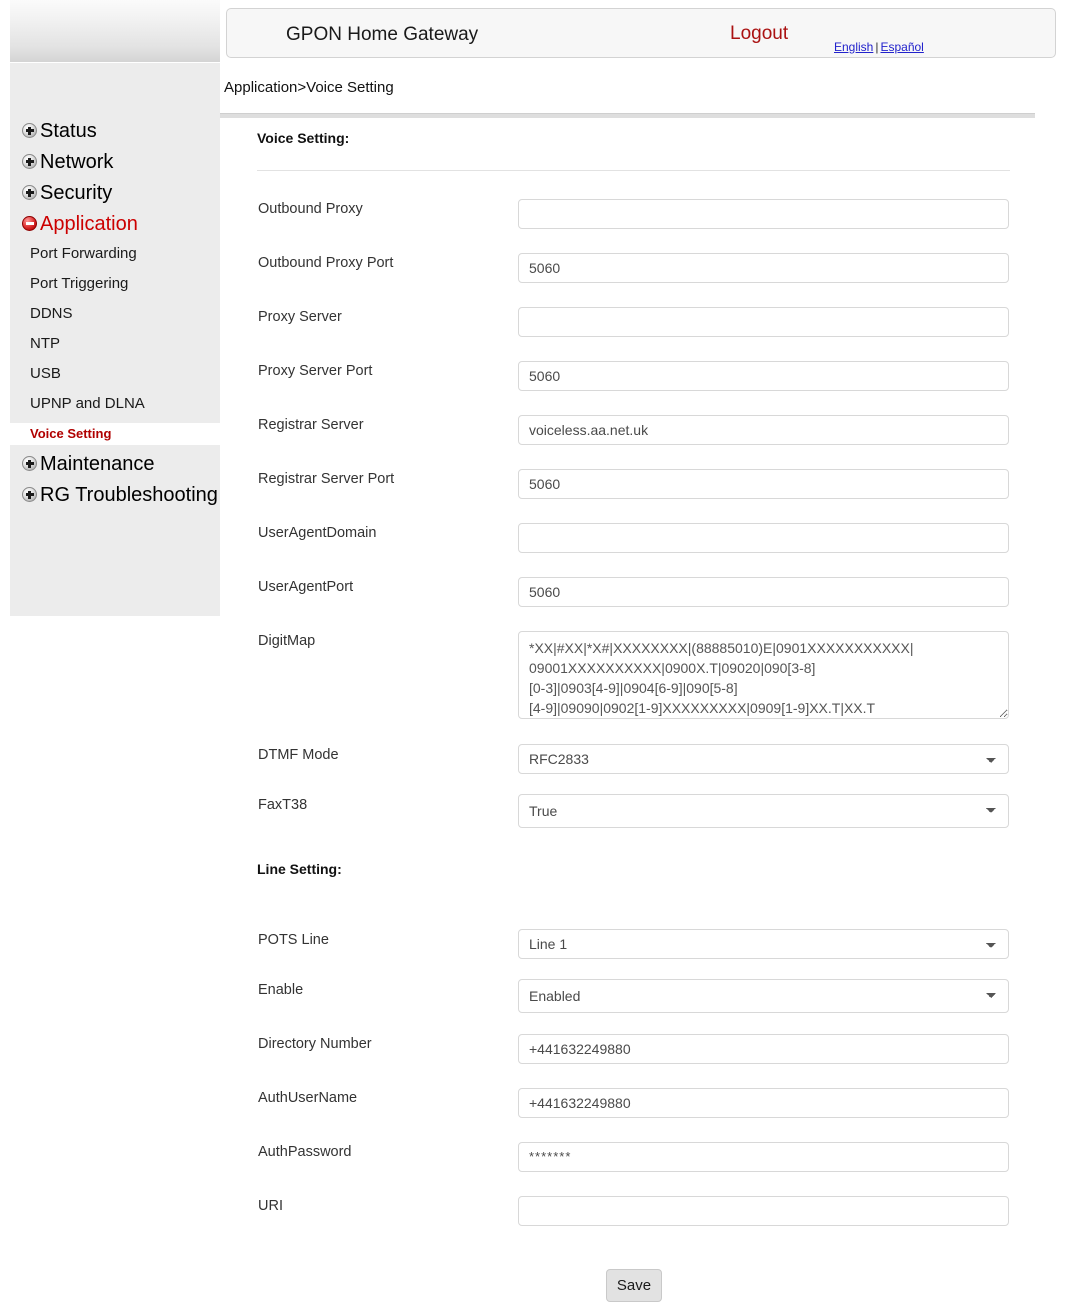  Describe the element at coordinates (115, 314) in the screenshot. I see `sidebar-item-ddns: DDNS` at that location.